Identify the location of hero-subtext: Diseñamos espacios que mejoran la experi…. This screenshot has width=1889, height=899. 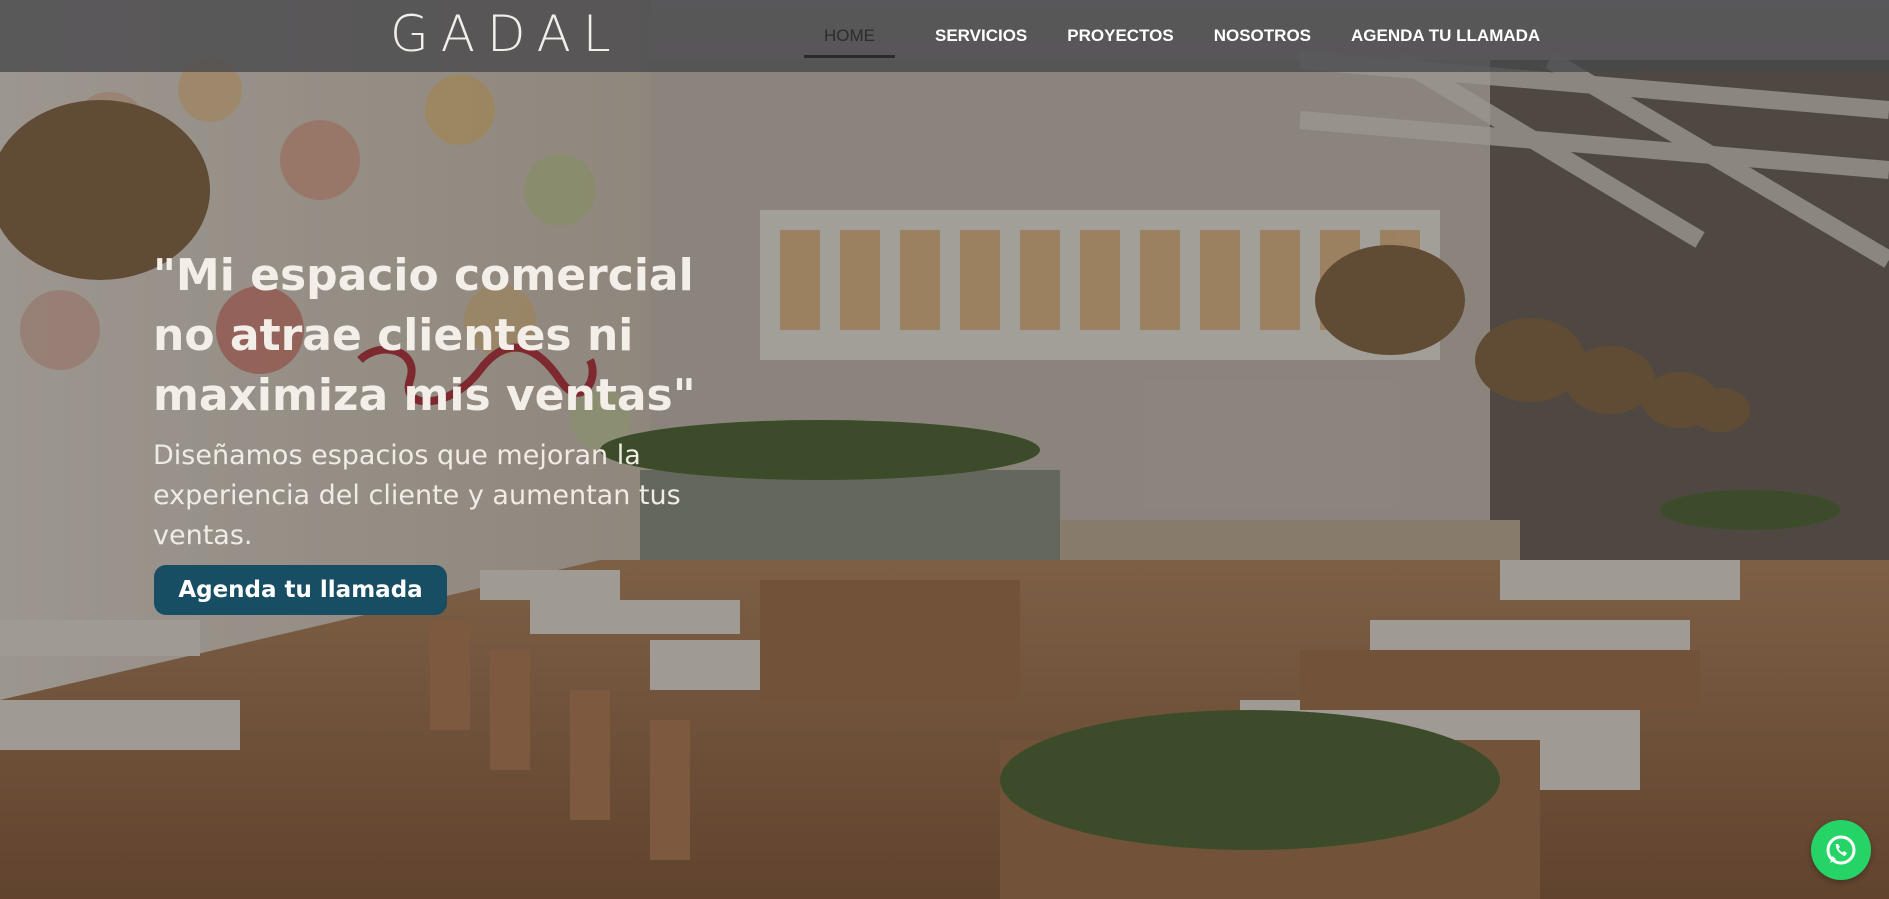
(417, 495).